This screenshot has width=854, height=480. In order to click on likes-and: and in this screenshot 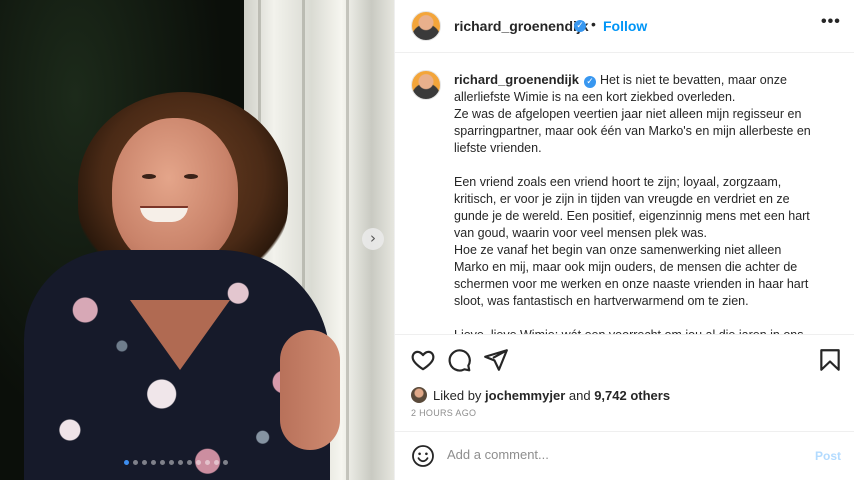, I will do `click(579, 395)`.